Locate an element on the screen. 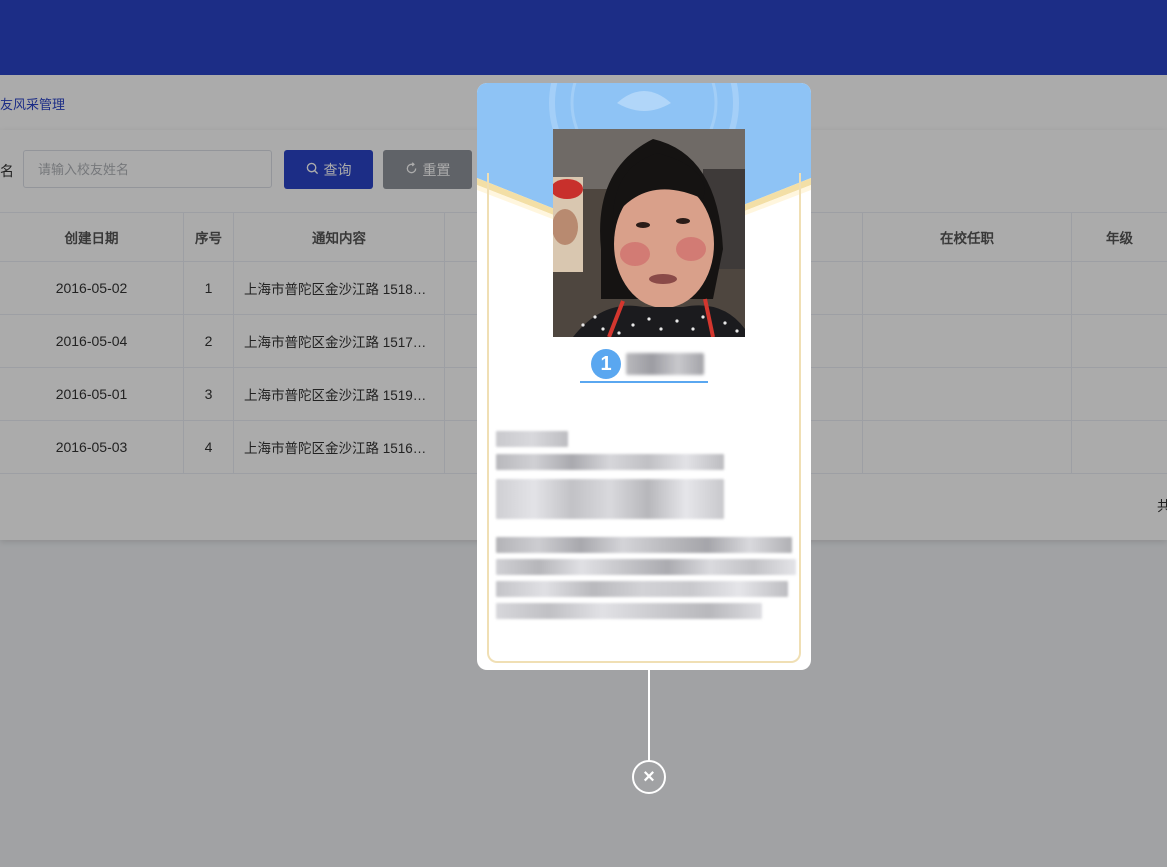  alumni-name-row: 1 is located at coordinates (644, 365).